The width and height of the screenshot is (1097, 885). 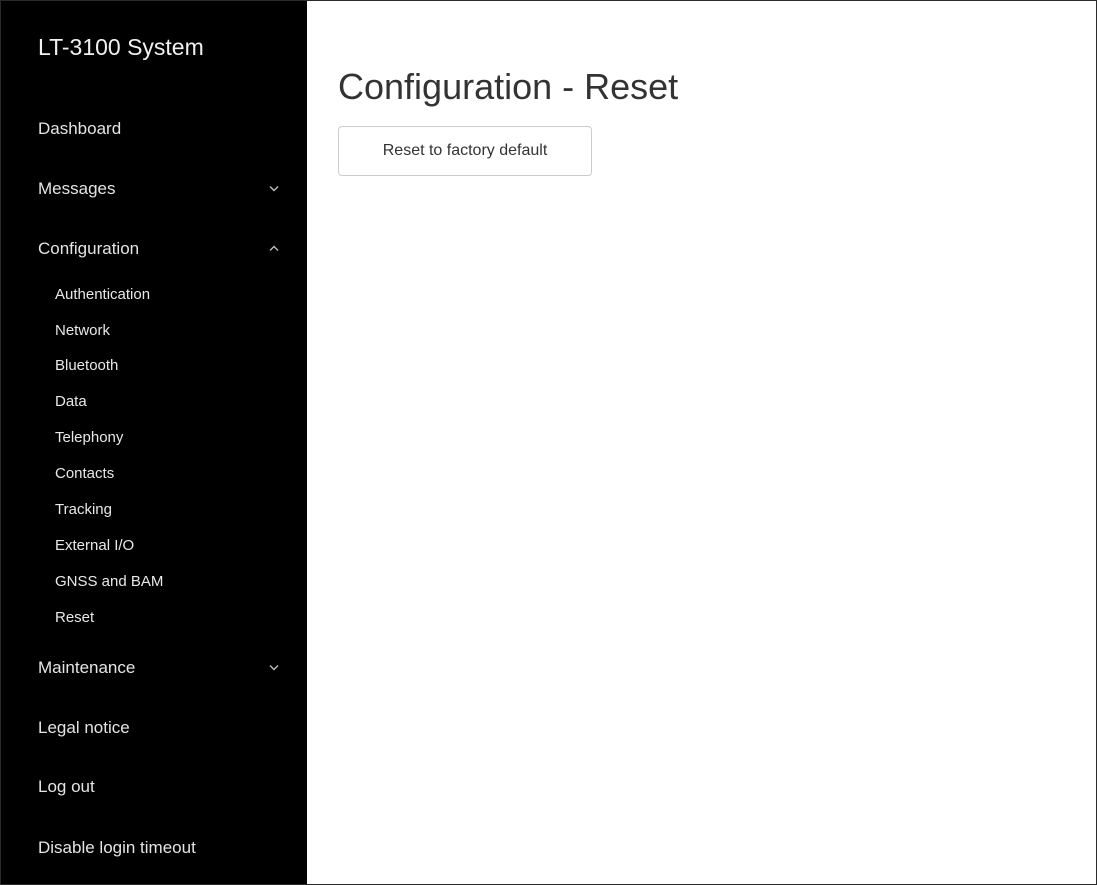 I want to click on subnav-telephony: Telephony, so click(x=89, y=438).